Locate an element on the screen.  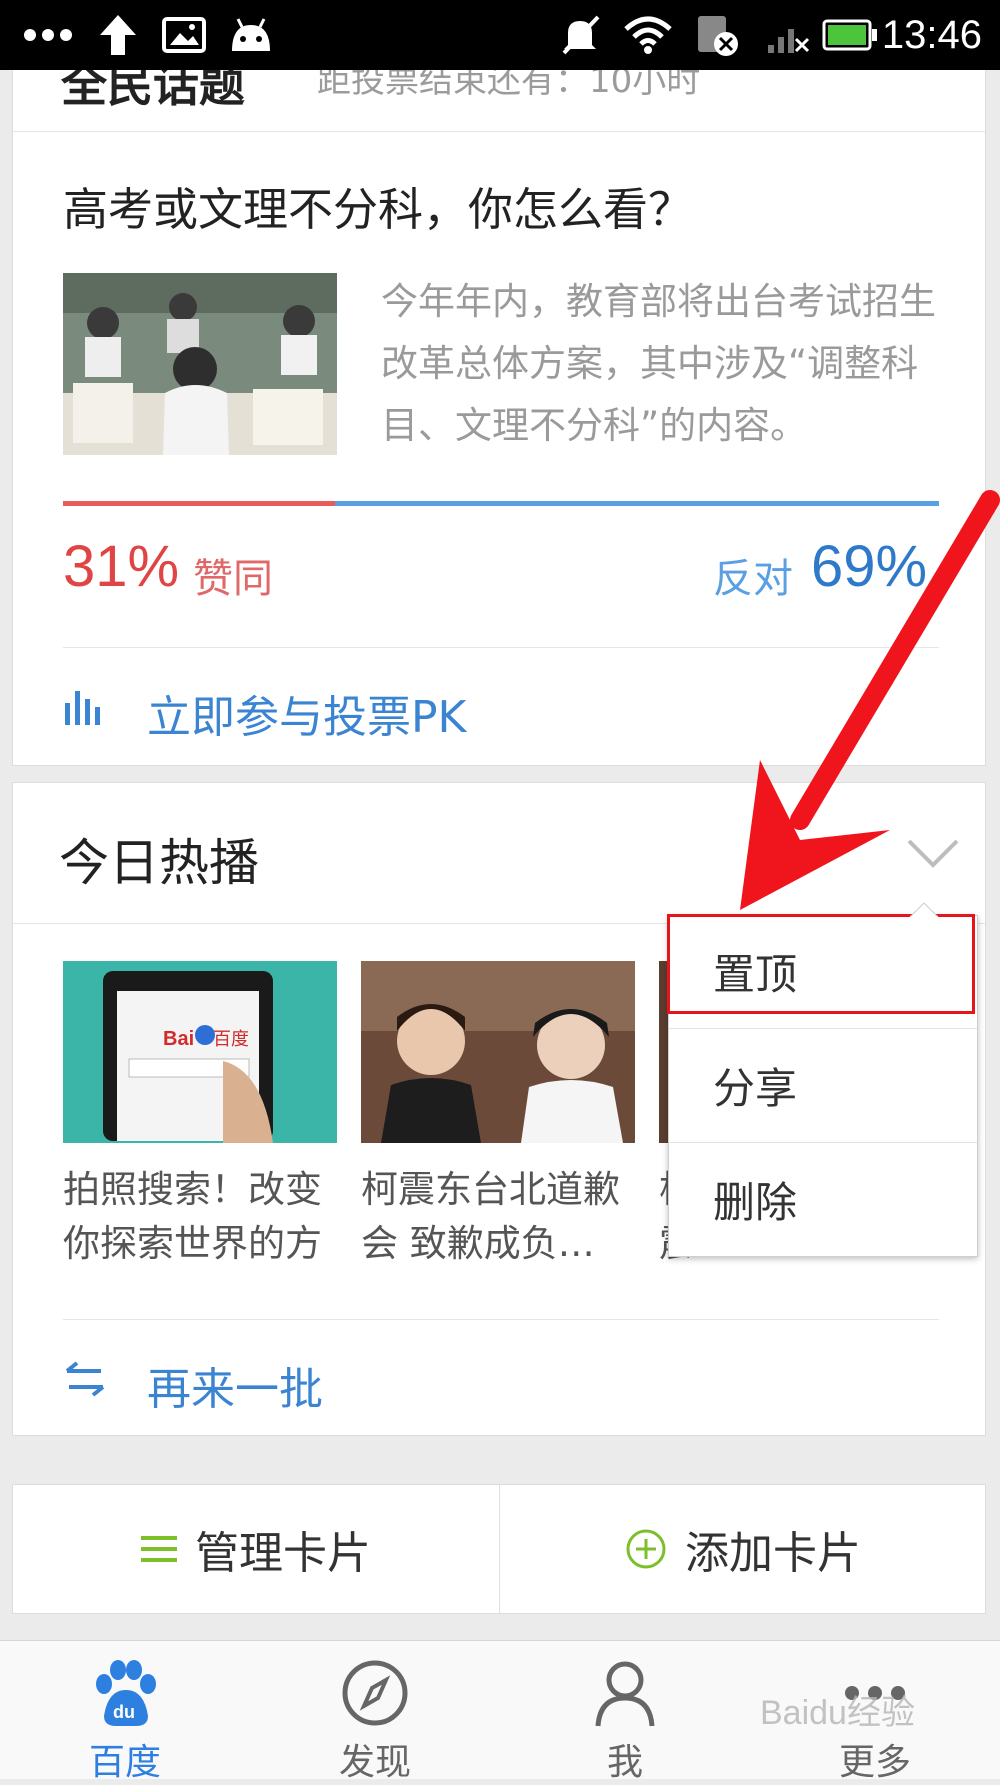
nav-label: 更多 is located at coordinates (874, 1762).